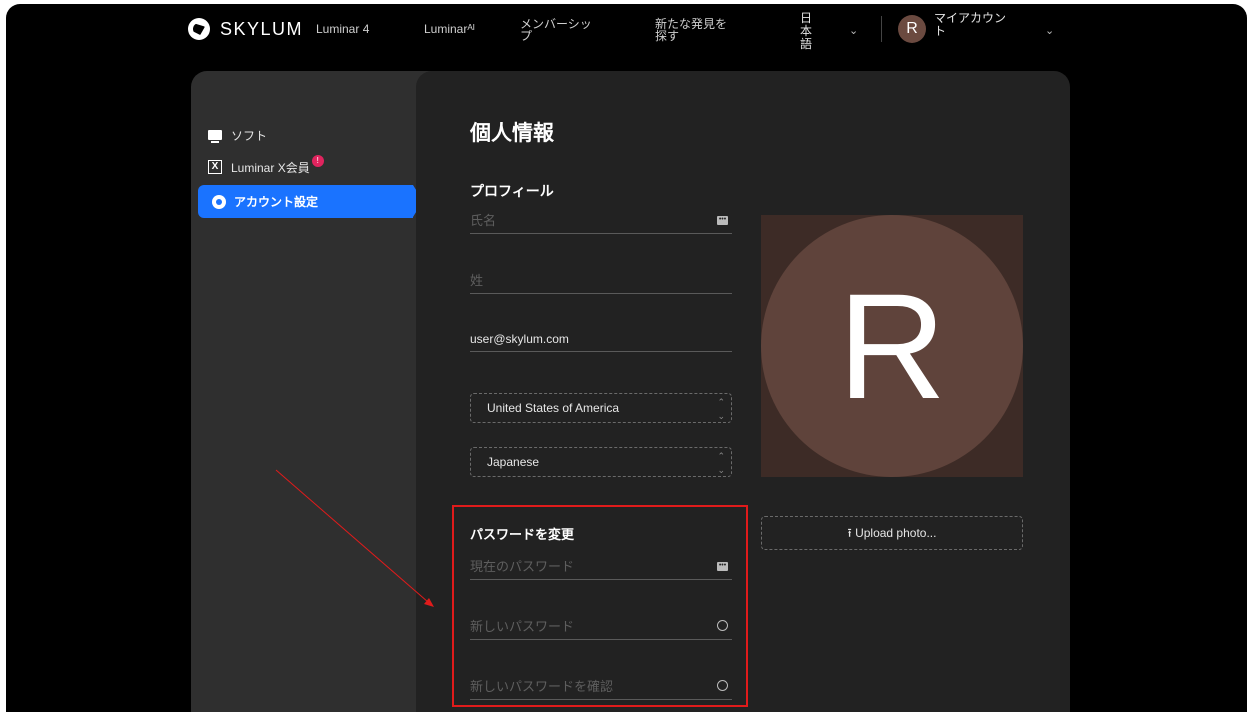 The width and height of the screenshot is (1253, 712). I want to click on change-password-heading: パスワードを変更, so click(522, 534).